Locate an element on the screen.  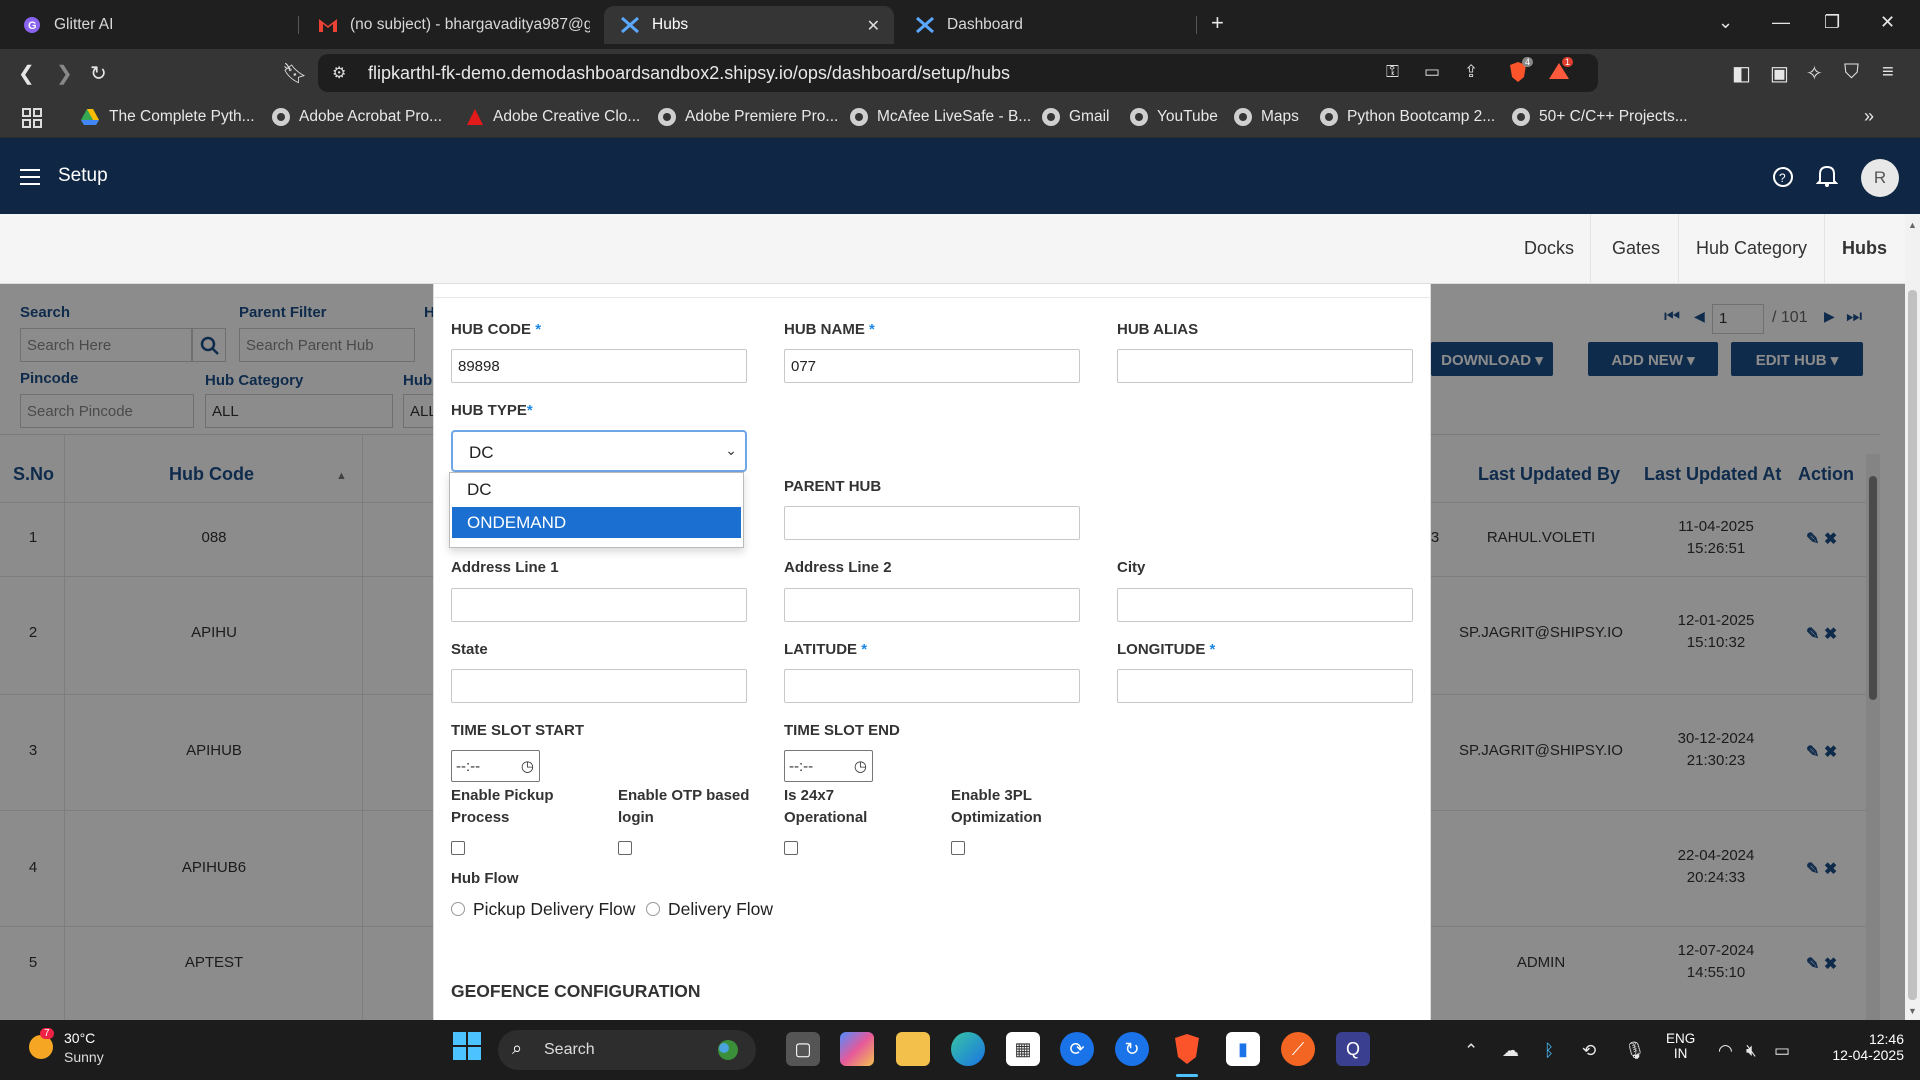
enable-otp-checkbox is located at coordinates (625, 848).